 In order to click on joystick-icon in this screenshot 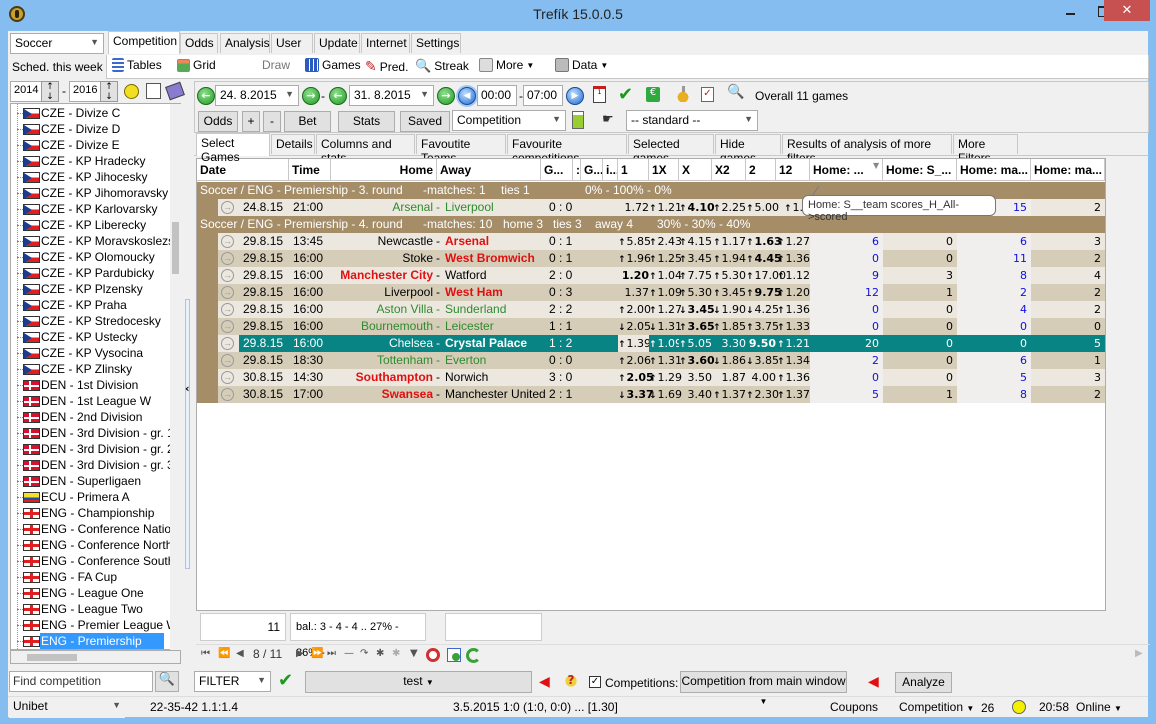, I will do `click(683, 94)`.